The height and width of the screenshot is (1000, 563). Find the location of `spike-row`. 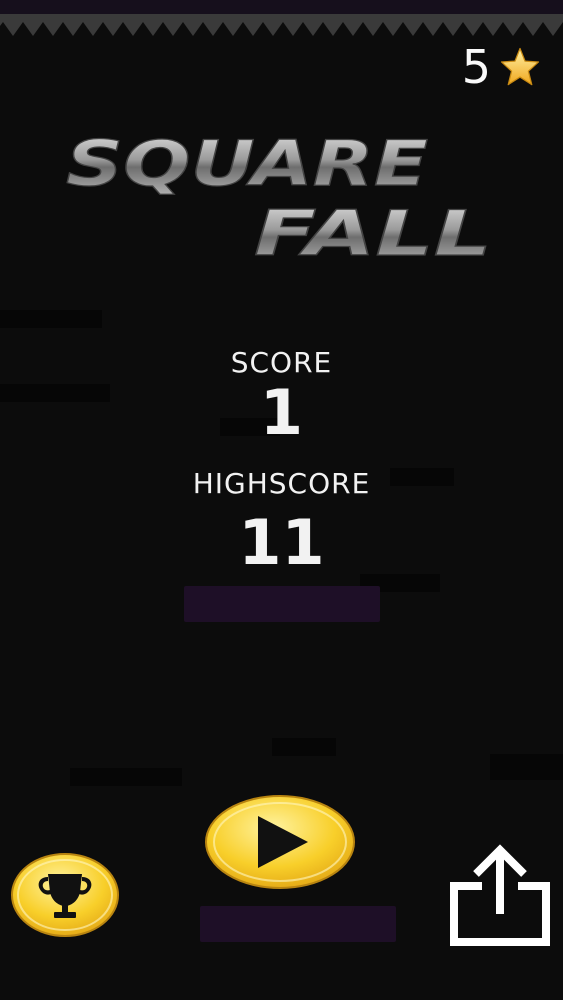

spike-row is located at coordinates (281, 25).